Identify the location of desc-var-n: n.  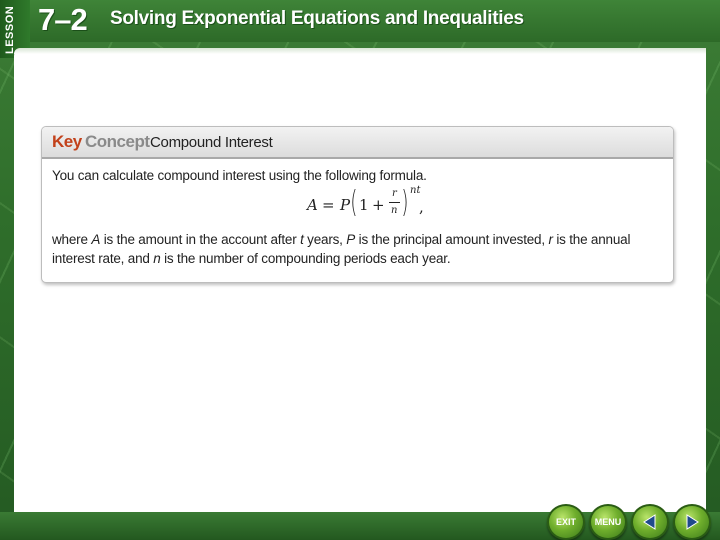
(157, 258).